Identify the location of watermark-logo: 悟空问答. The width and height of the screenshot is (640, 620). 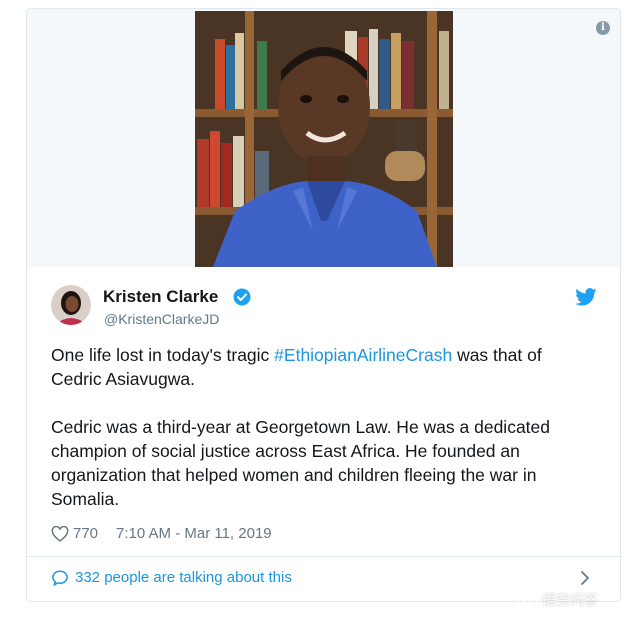
(570, 599).